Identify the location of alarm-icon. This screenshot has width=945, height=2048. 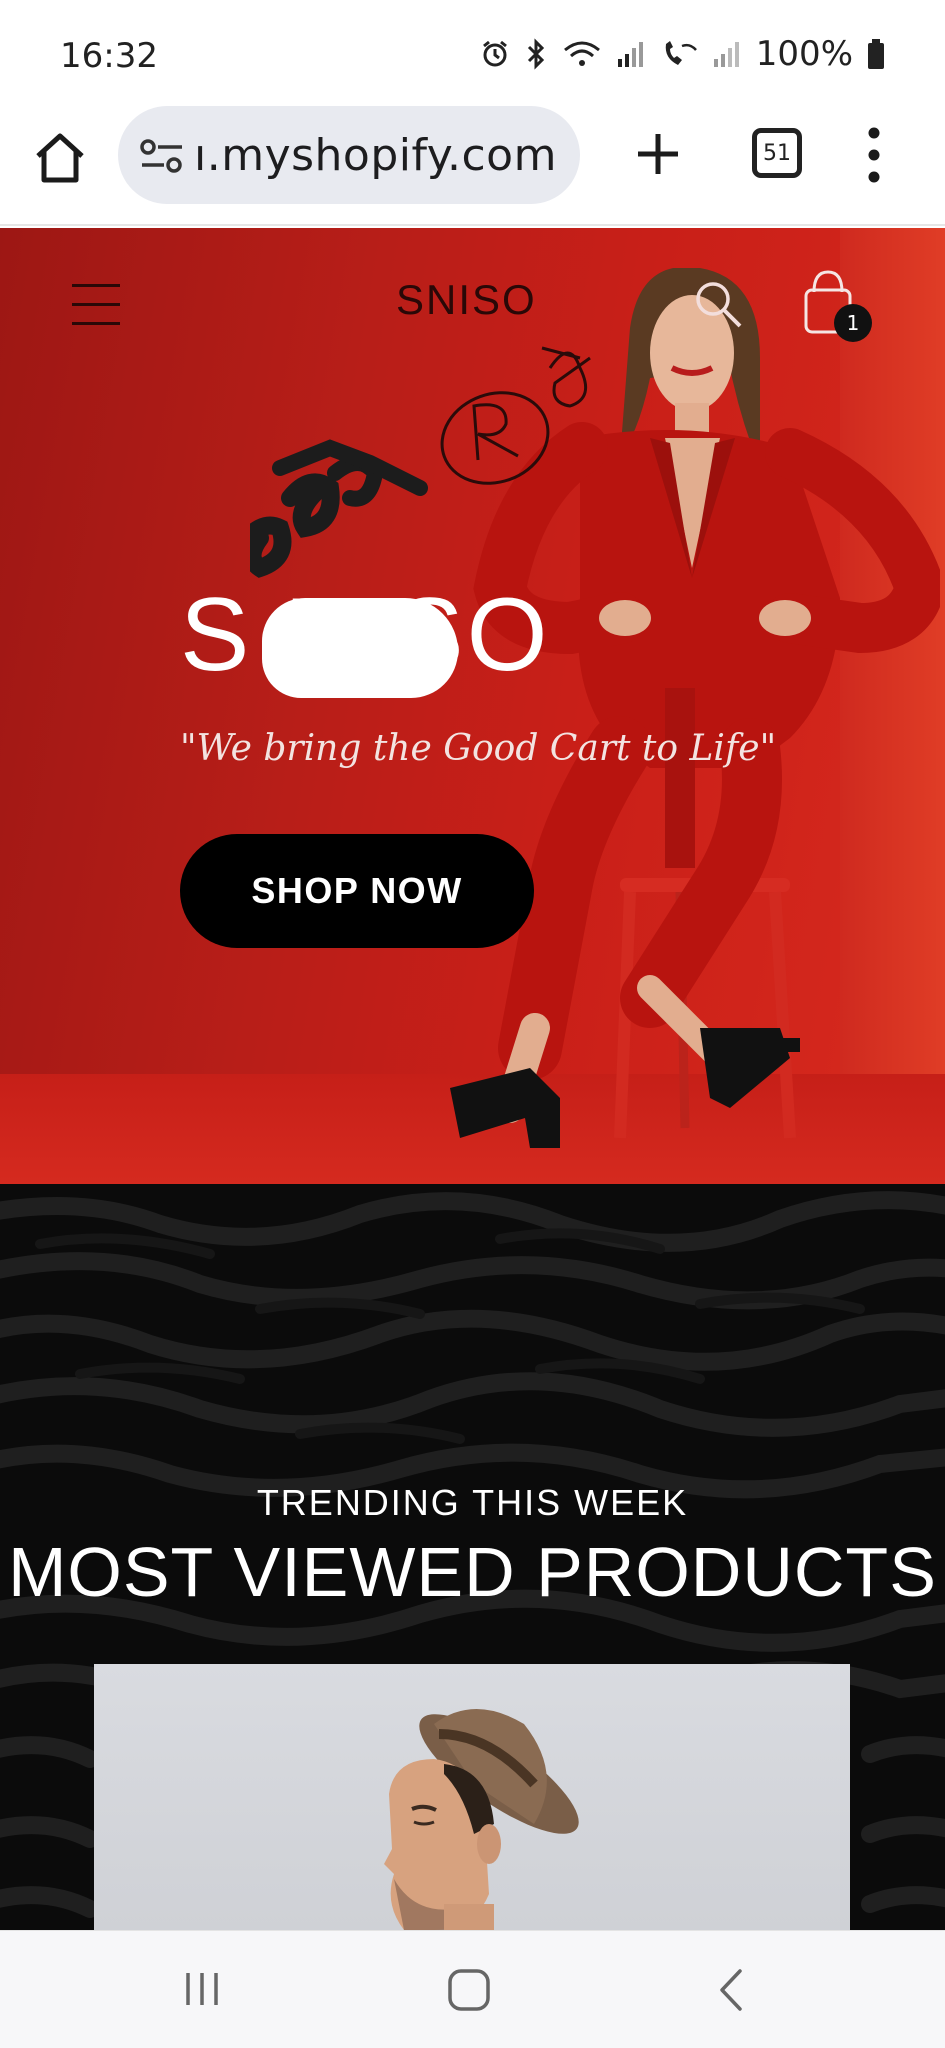
(494, 53).